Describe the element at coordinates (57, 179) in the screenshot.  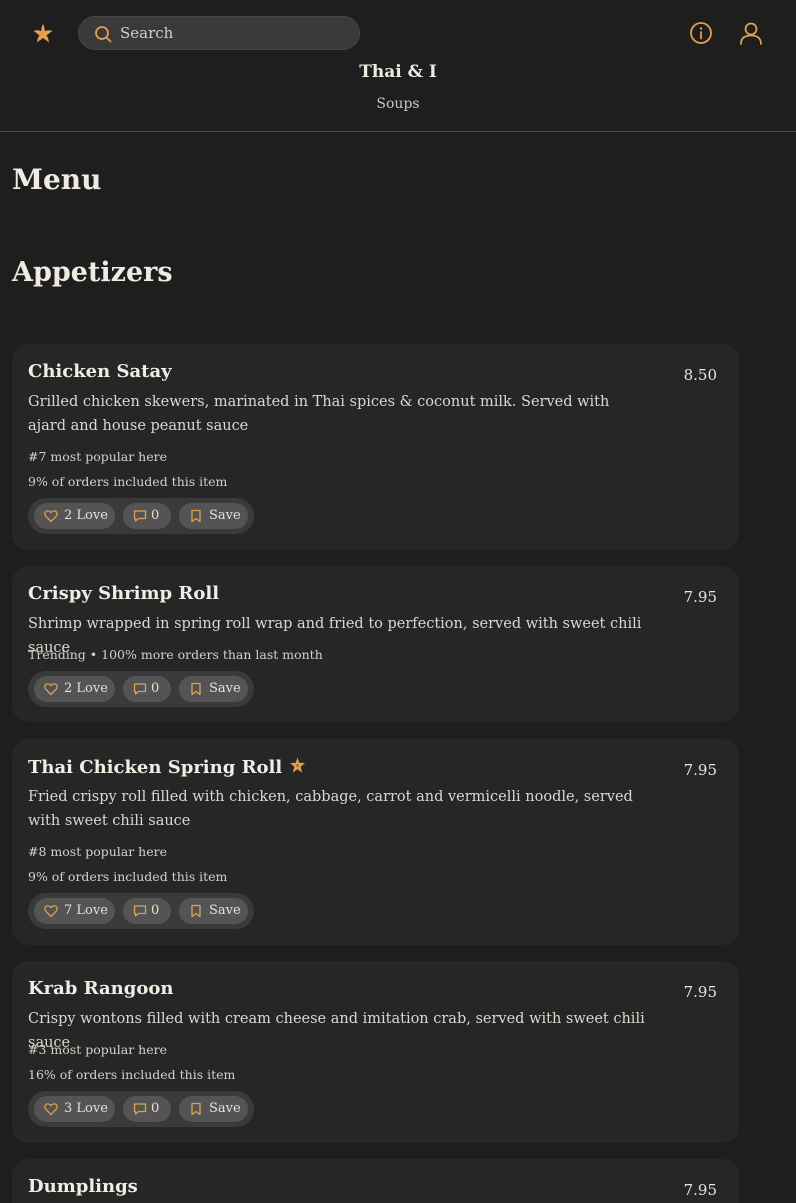
I see `page-title: Menu` at that location.